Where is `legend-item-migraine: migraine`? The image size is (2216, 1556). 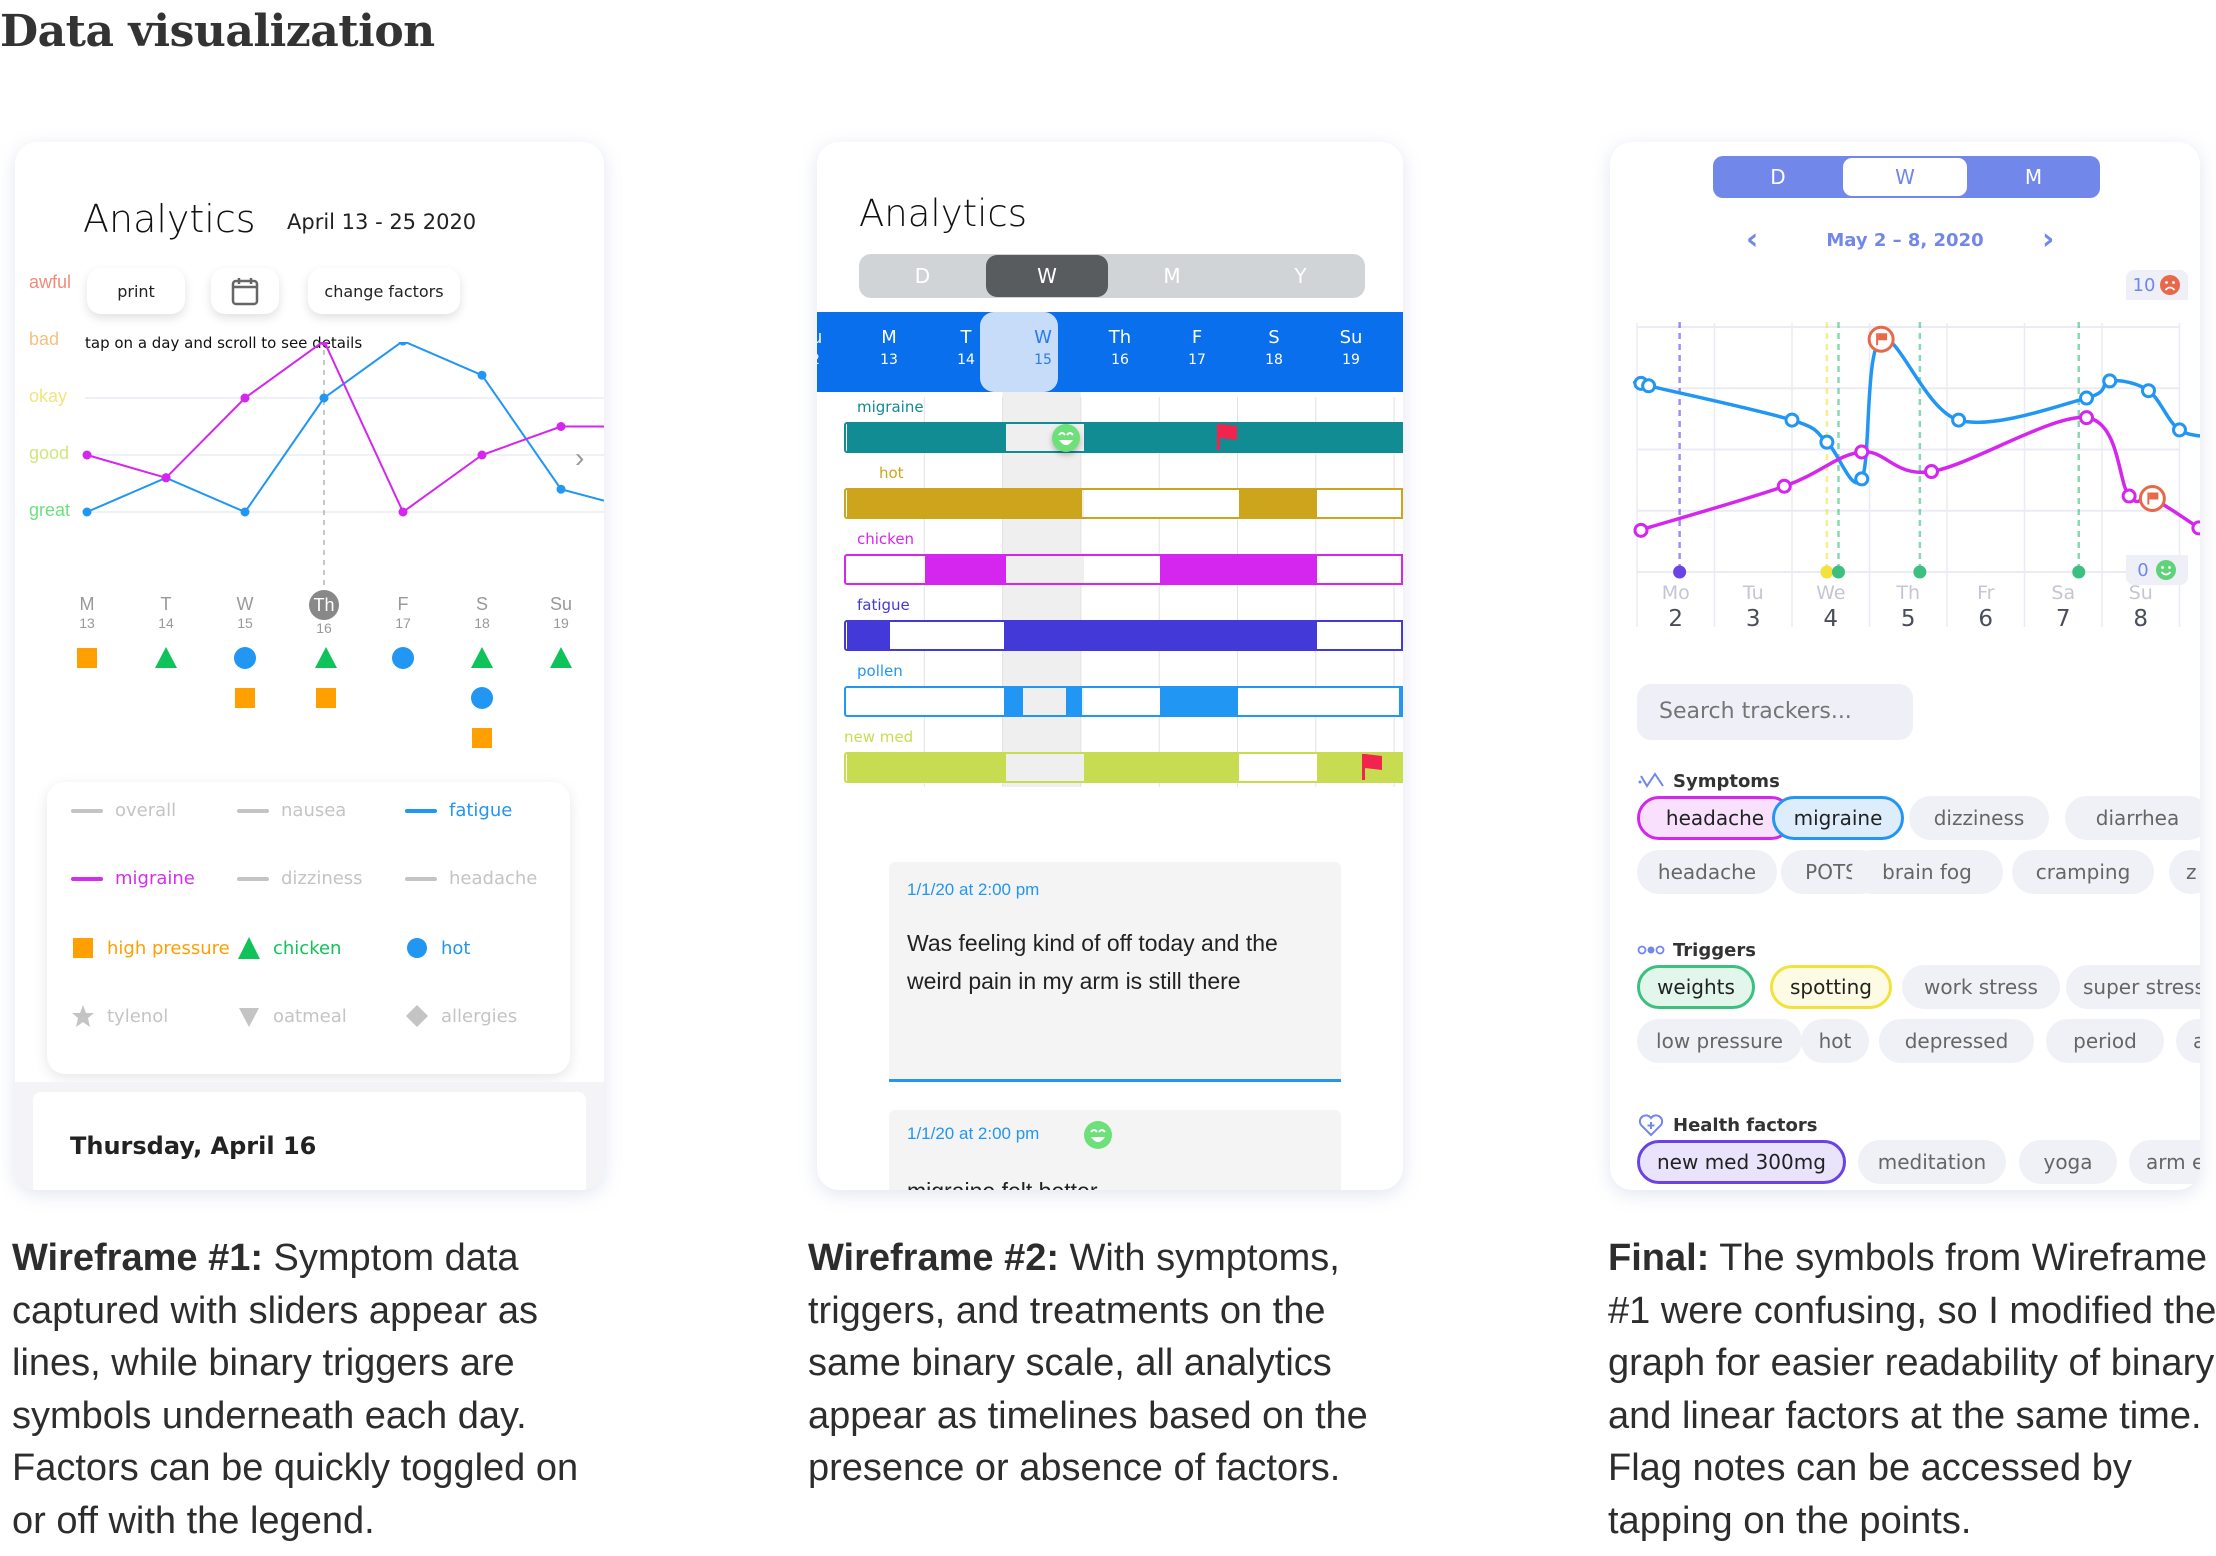
legend-item-migraine: migraine is located at coordinates (133, 878).